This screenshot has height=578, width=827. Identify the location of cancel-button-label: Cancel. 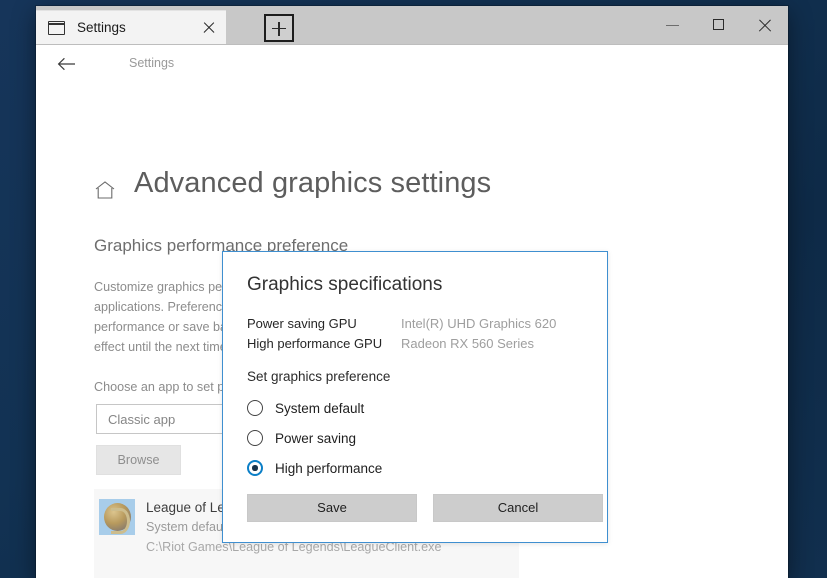
(518, 507).